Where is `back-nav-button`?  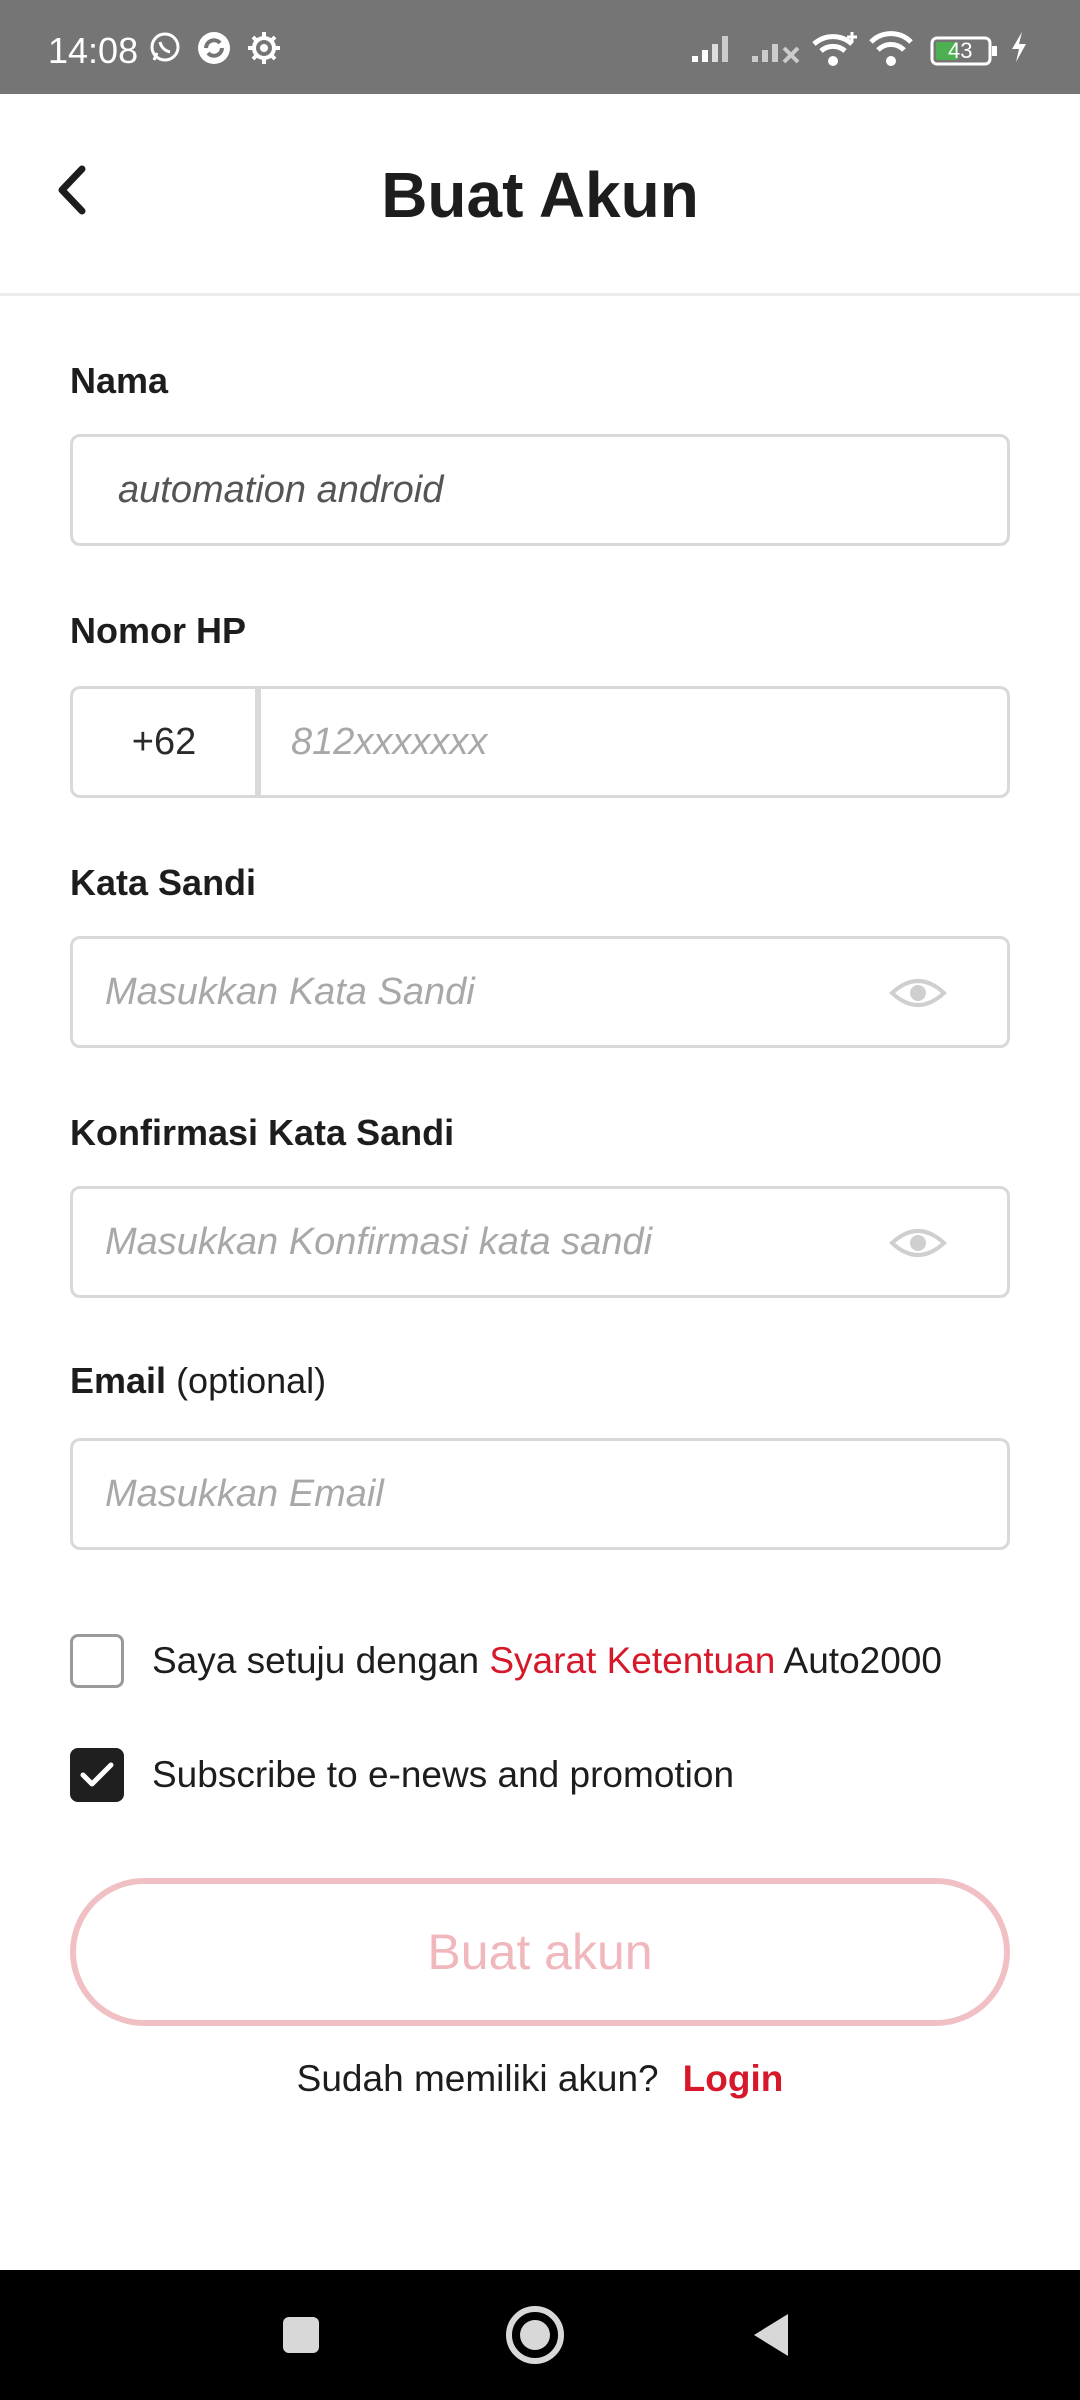 back-nav-button is located at coordinates (771, 2335).